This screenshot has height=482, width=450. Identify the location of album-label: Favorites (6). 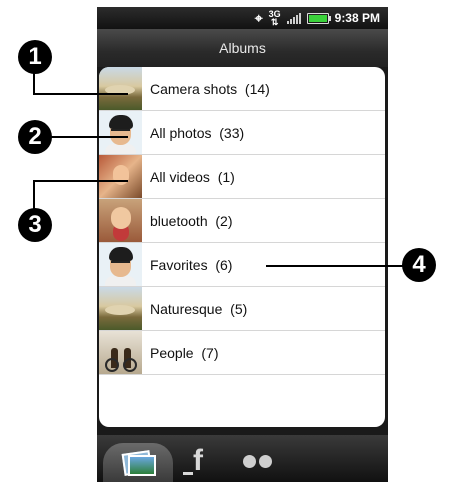
(191, 264).